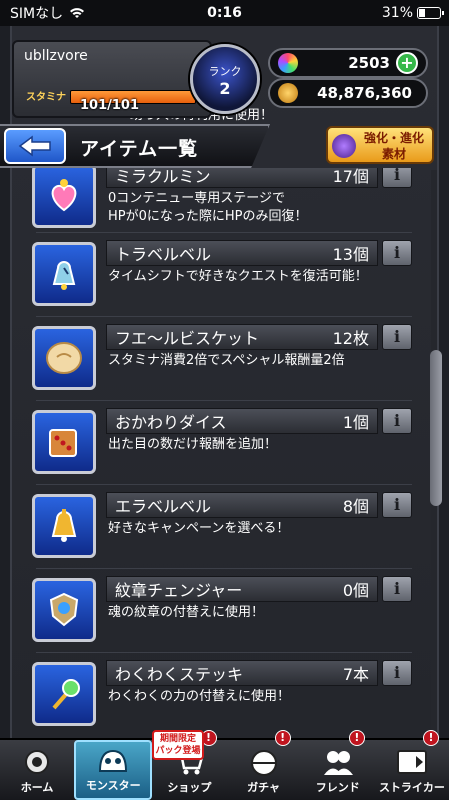 The image size is (449, 800). I want to click on dice-icon, so click(64, 442).